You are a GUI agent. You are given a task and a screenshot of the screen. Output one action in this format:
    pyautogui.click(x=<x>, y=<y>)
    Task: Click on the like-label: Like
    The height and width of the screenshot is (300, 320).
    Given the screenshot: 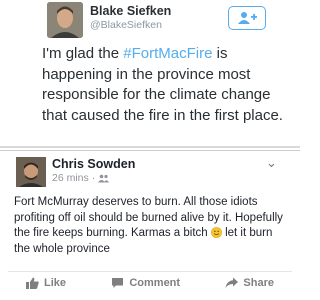 What is the action you would take?
    pyautogui.click(x=55, y=282)
    